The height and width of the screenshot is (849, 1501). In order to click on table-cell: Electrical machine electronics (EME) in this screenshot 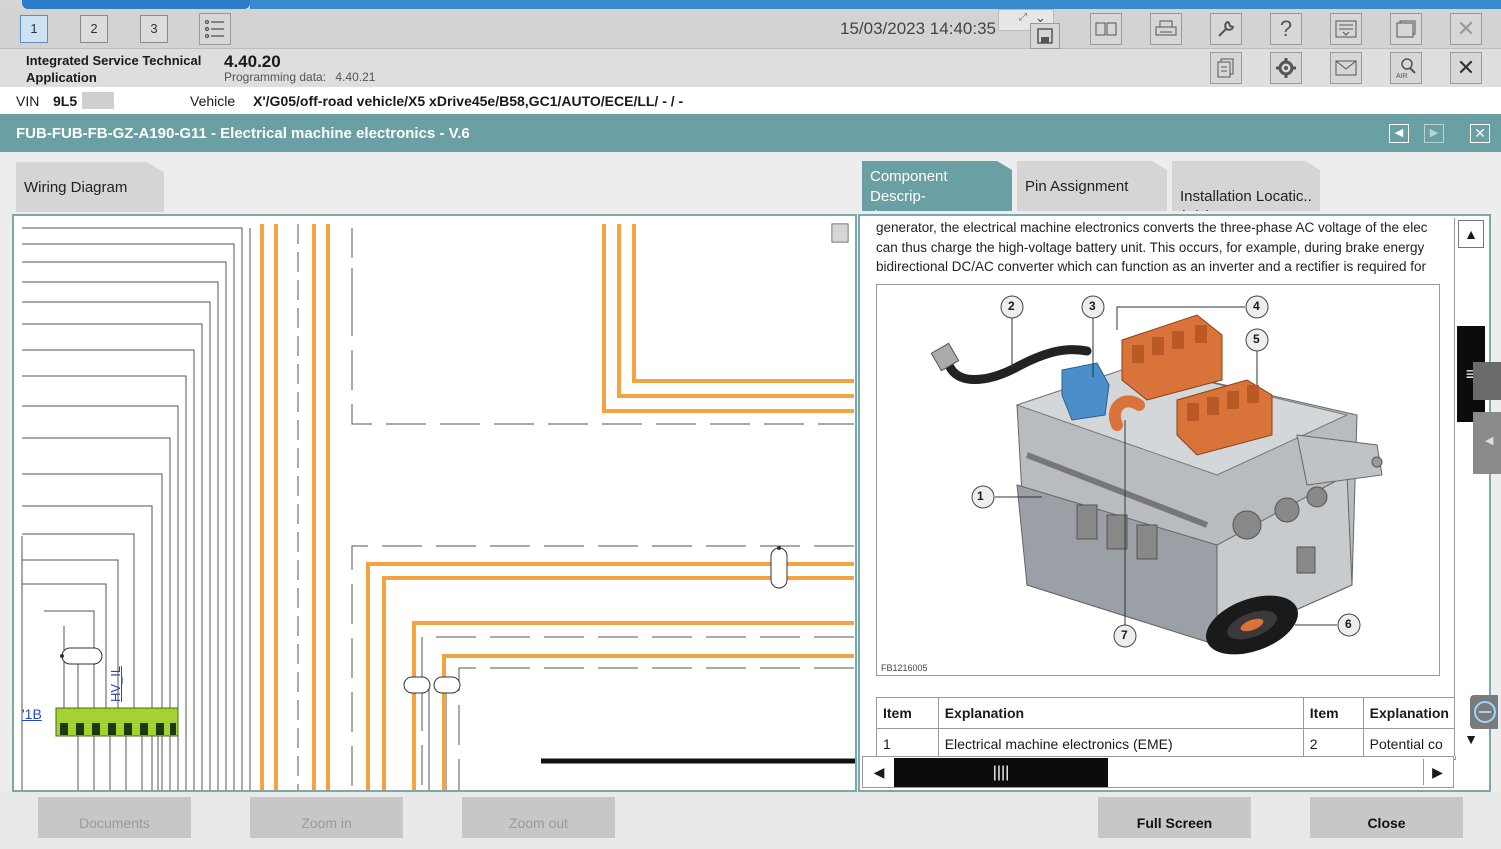, I will do `click(1120, 744)`.